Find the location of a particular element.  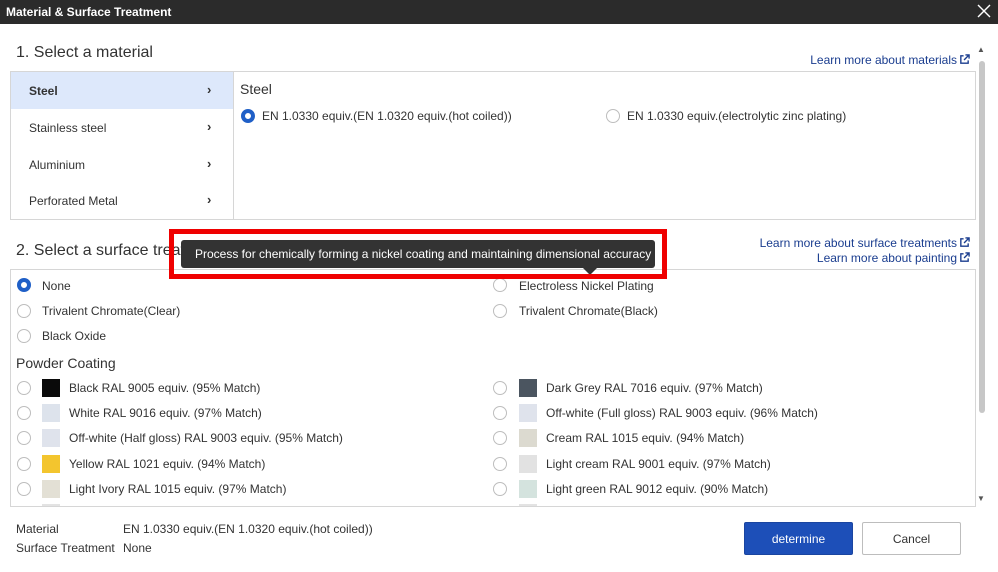

material-group-title: Steel is located at coordinates (256, 89).